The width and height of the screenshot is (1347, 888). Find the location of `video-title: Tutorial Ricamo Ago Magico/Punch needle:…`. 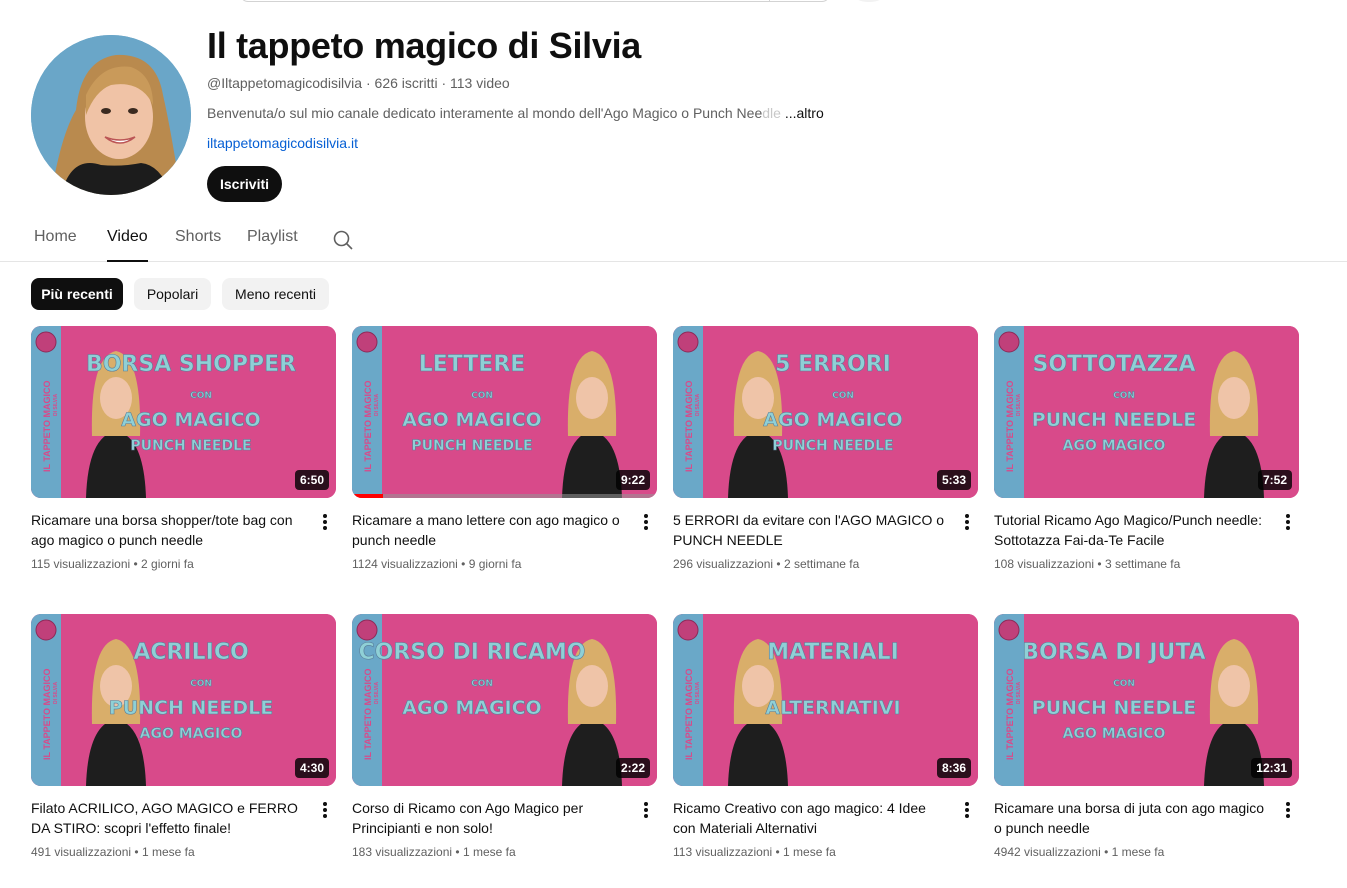

video-title: Tutorial Ricamo Ago Magico/Punch needle:… is located at coordinates (1131, 530).